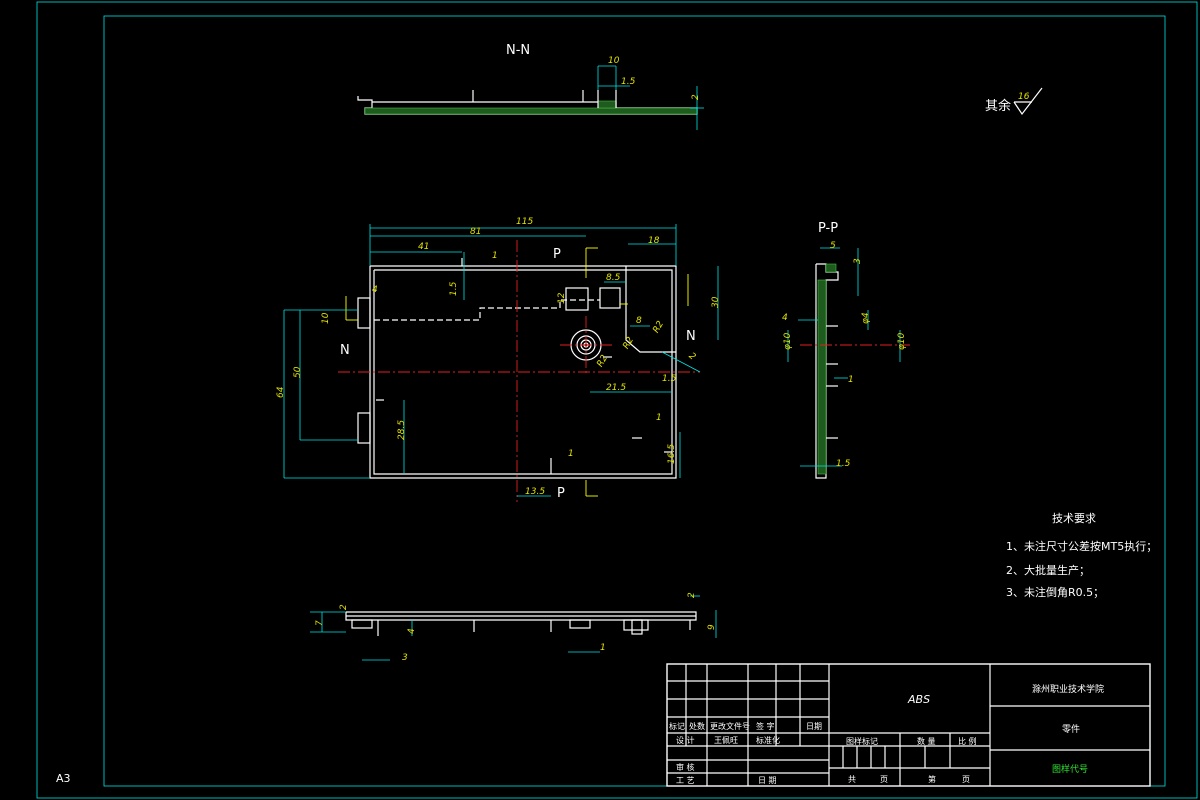 The image size is (1200, 800). Describe the element at coordinates (696, 97) in the screenshot. I see `nn-dim-2: 2` at that location.